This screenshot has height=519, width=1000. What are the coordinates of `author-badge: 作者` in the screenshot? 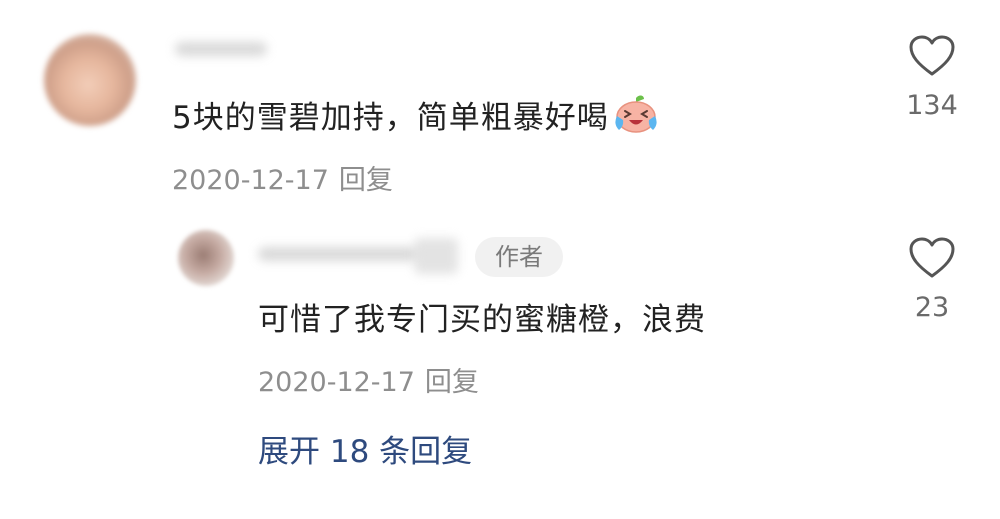 It's located at (519, 257).